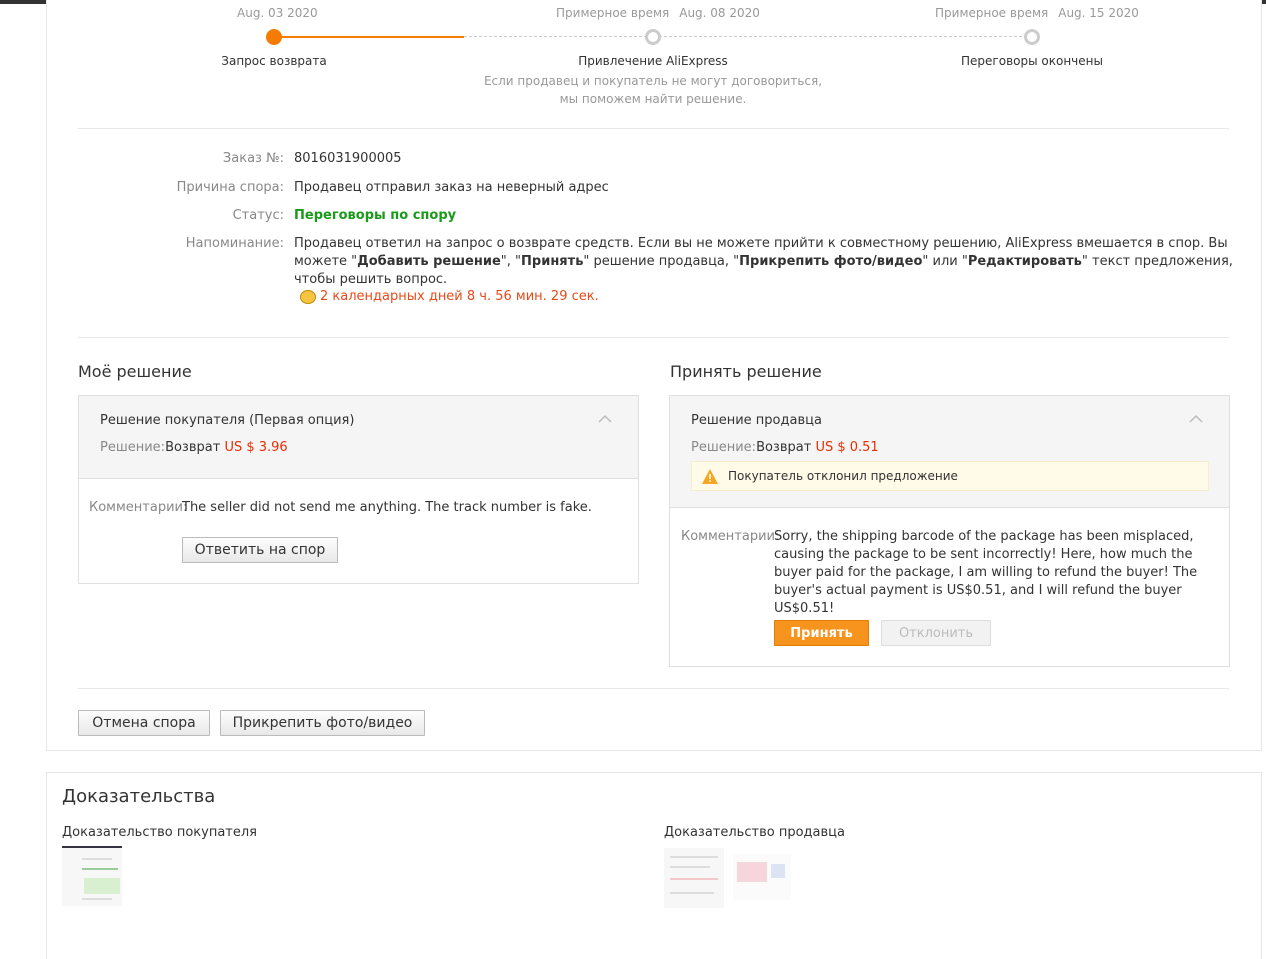 The width and height of the screenshot is (1266, 959). Describe the element at coordinates (653, 37) in the screenshot. I see `step-2-dot` at that location.